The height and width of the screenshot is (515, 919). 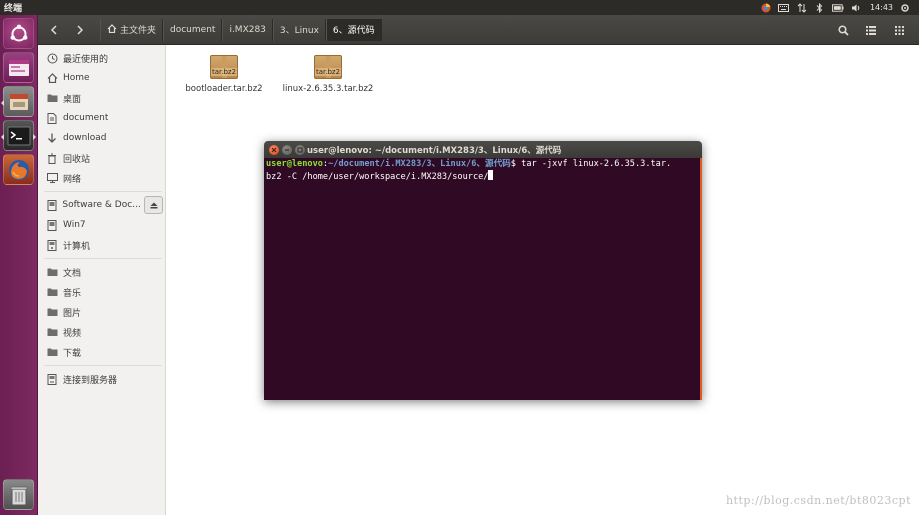 I want to click on eject-icon, so click(x=153, y=205).